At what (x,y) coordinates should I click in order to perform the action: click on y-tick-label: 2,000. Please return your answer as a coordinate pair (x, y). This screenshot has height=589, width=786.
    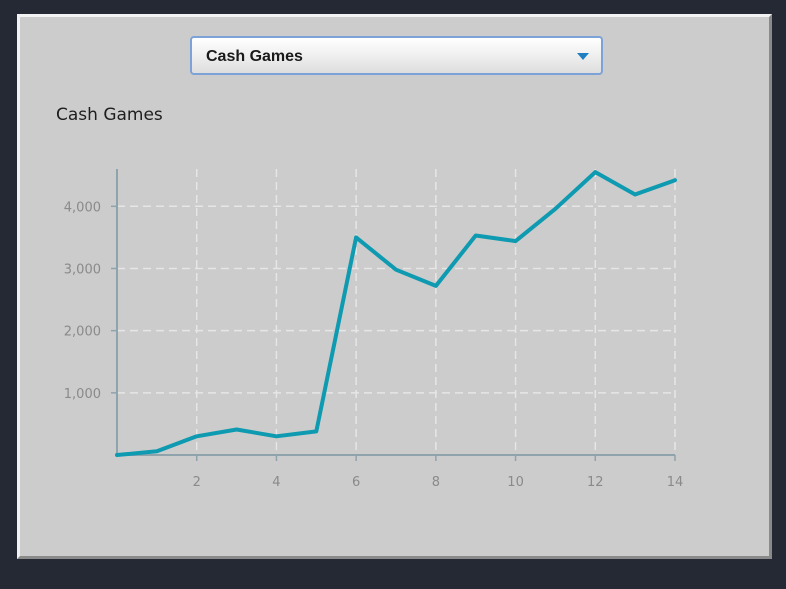
    Looking at the image, I should click on (82, 332).